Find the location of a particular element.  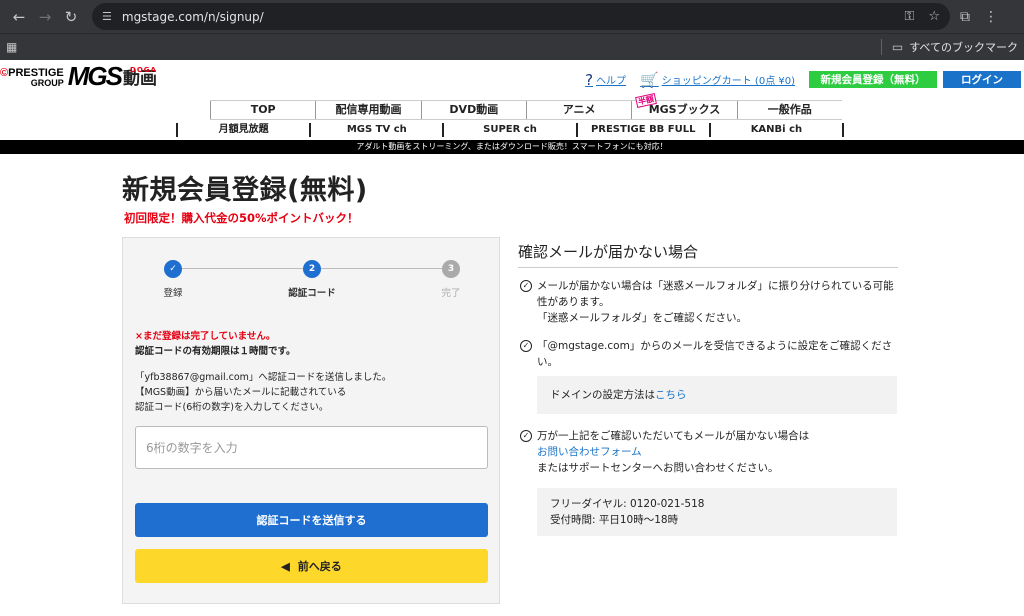

back-arrow-icon: ← is located at coordinates (19, 17).